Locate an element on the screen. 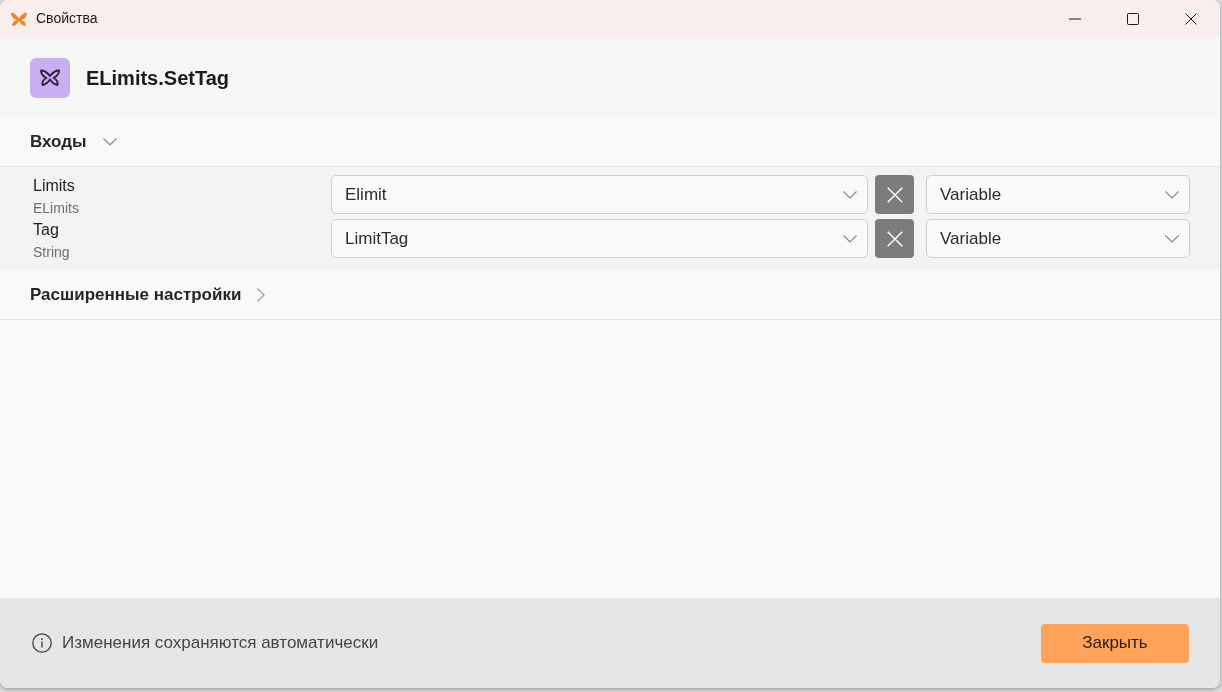 The image size is (1222, 692). section-header: Расширенные настройки is located at coordinates (136, 294).